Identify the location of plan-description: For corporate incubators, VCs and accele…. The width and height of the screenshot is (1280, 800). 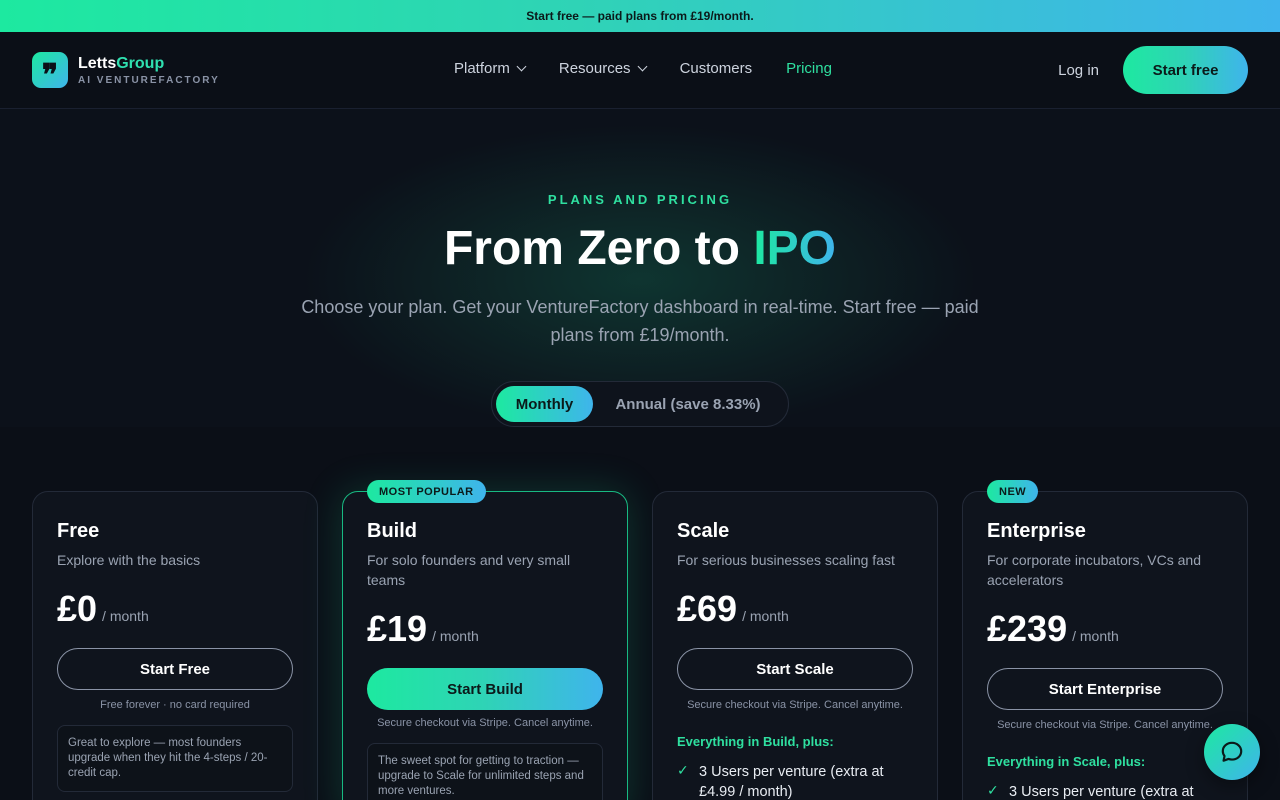
(1094, 570).